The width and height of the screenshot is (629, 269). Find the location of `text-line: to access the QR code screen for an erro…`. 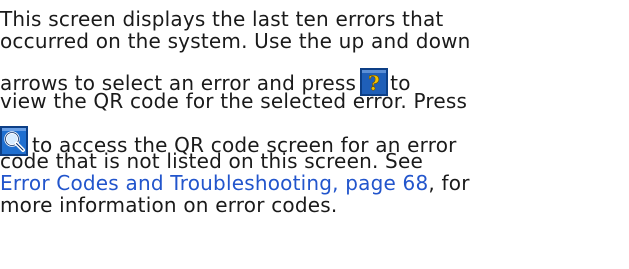

text-line: to access the QR code screen for an erro… is located at coordinates (314, 141).